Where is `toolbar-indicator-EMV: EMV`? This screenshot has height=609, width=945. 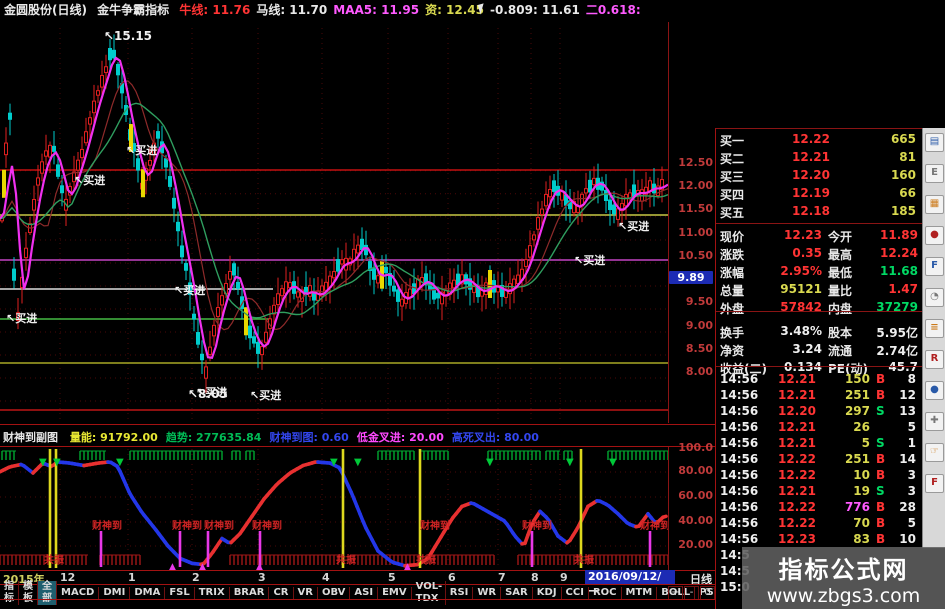
toolbar-indicator-EMV: EMV is located at coordinates (395, 592).